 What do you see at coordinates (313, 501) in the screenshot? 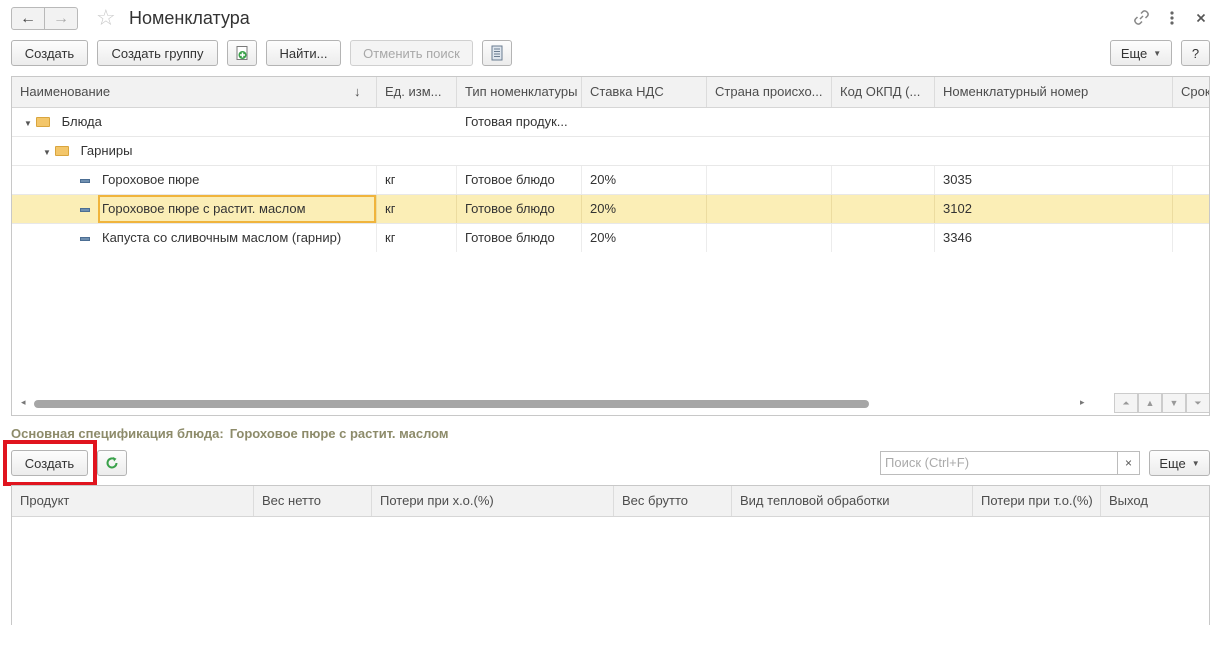
I see `column-header-net-weight: Вес нетто` at bounding box center [313, 501].